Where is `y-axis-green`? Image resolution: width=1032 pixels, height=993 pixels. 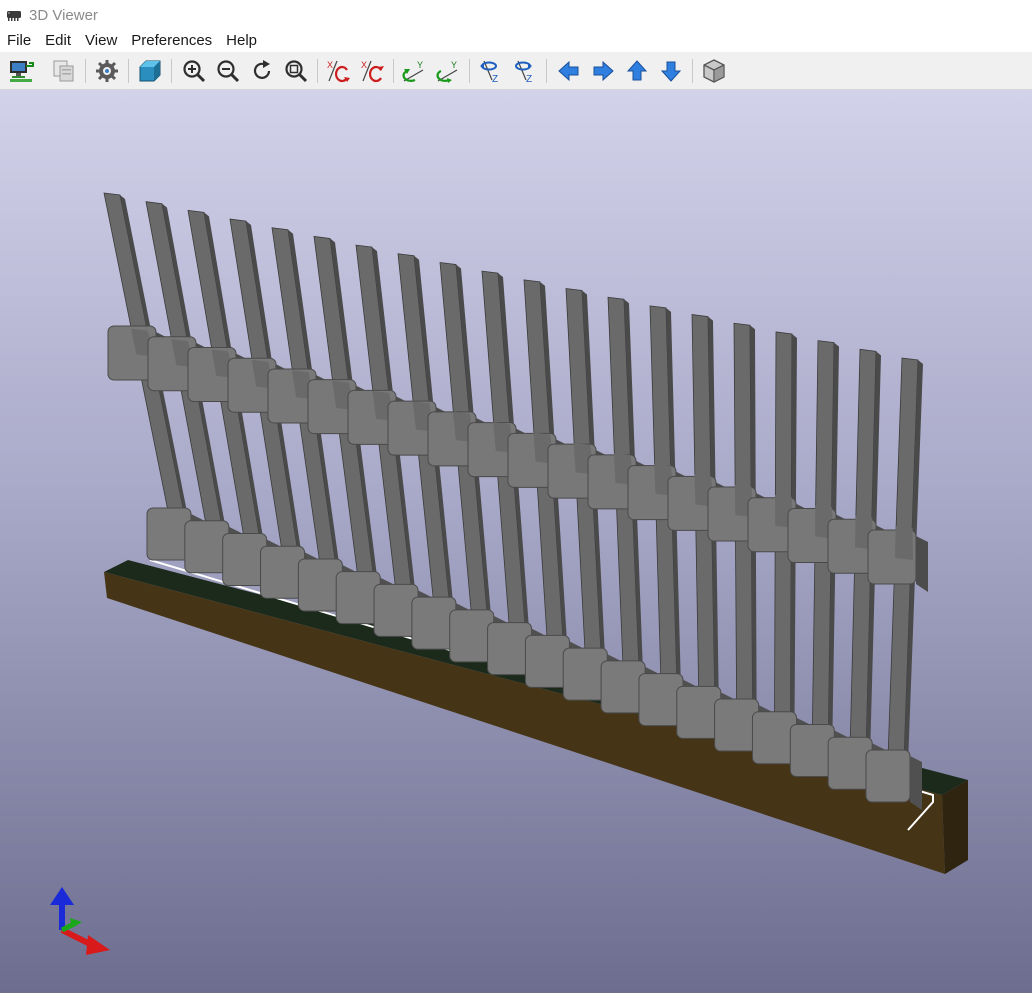
y-axis-green is located at coordinates (76, 923).